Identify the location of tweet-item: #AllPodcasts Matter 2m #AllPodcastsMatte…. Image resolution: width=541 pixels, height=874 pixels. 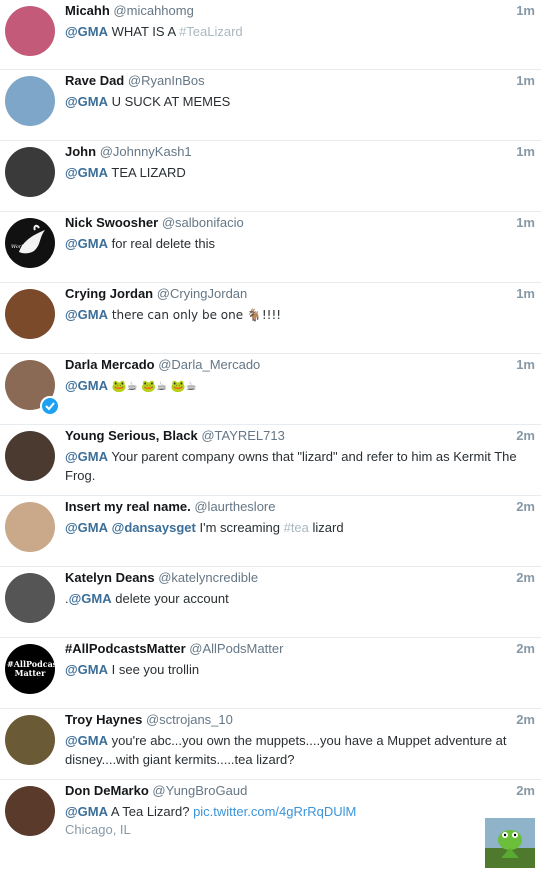
(270, 673).